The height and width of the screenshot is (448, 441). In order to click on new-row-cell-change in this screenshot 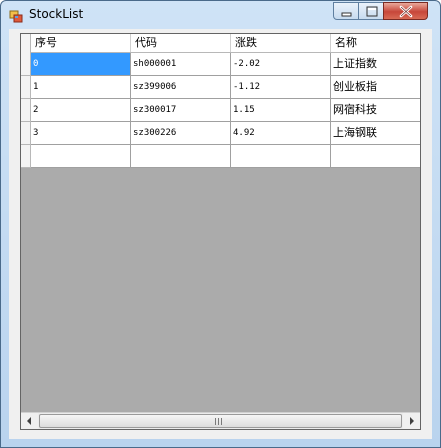, I will do `click(281, 156)`.